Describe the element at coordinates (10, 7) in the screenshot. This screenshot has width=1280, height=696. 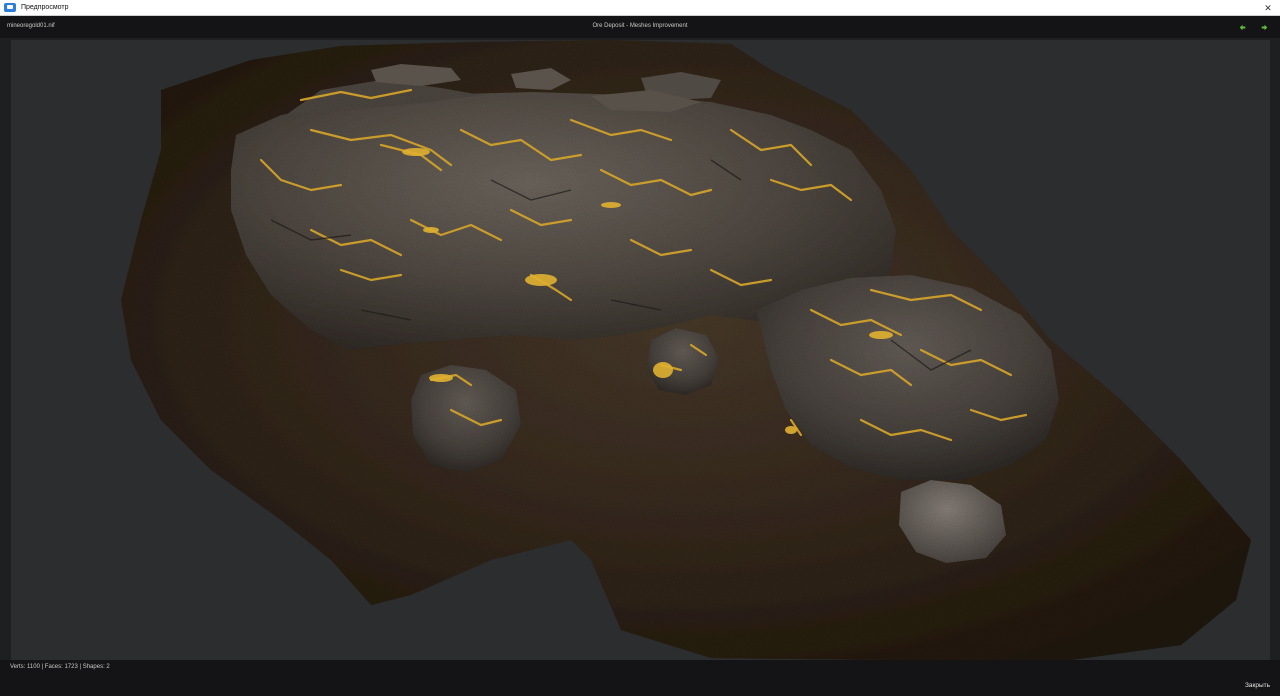
I see `preview-app-icon` at that location.